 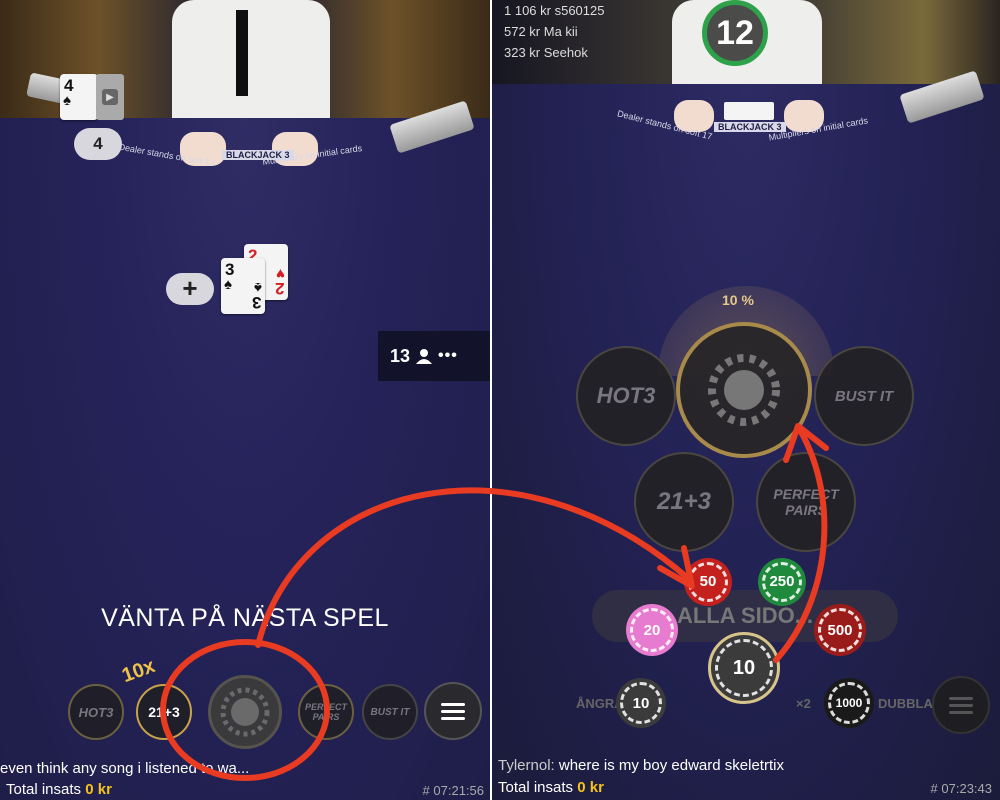 What do you see at coordinates (79, 97) in the screenshot?
I see `dealer-card: 4 ♠` at bounding box center [79, 97].